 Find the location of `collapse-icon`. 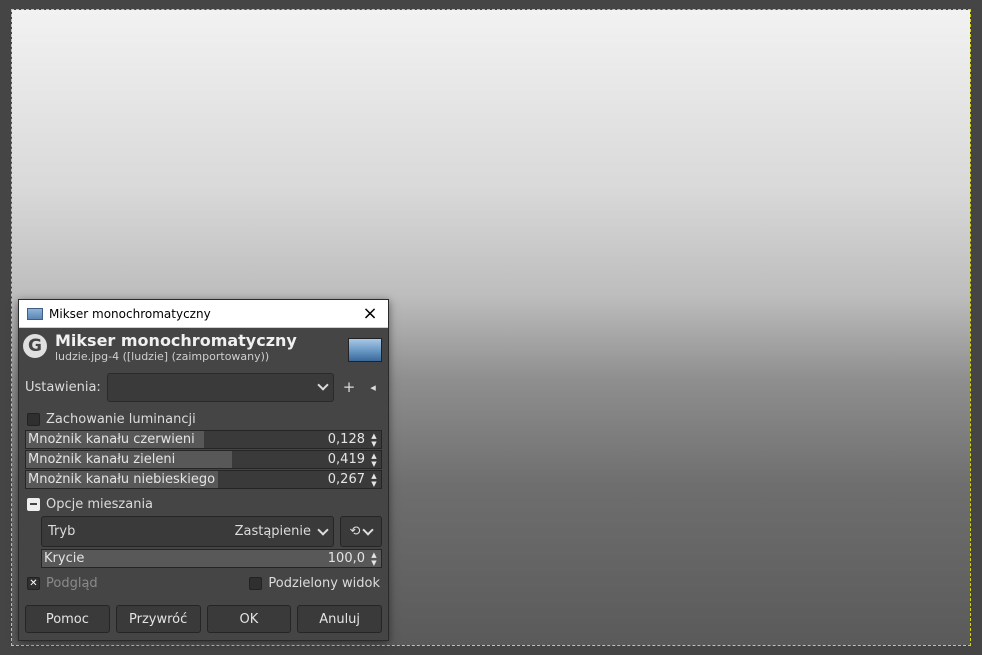

collapse-icon is located at coordinates (33, 504).